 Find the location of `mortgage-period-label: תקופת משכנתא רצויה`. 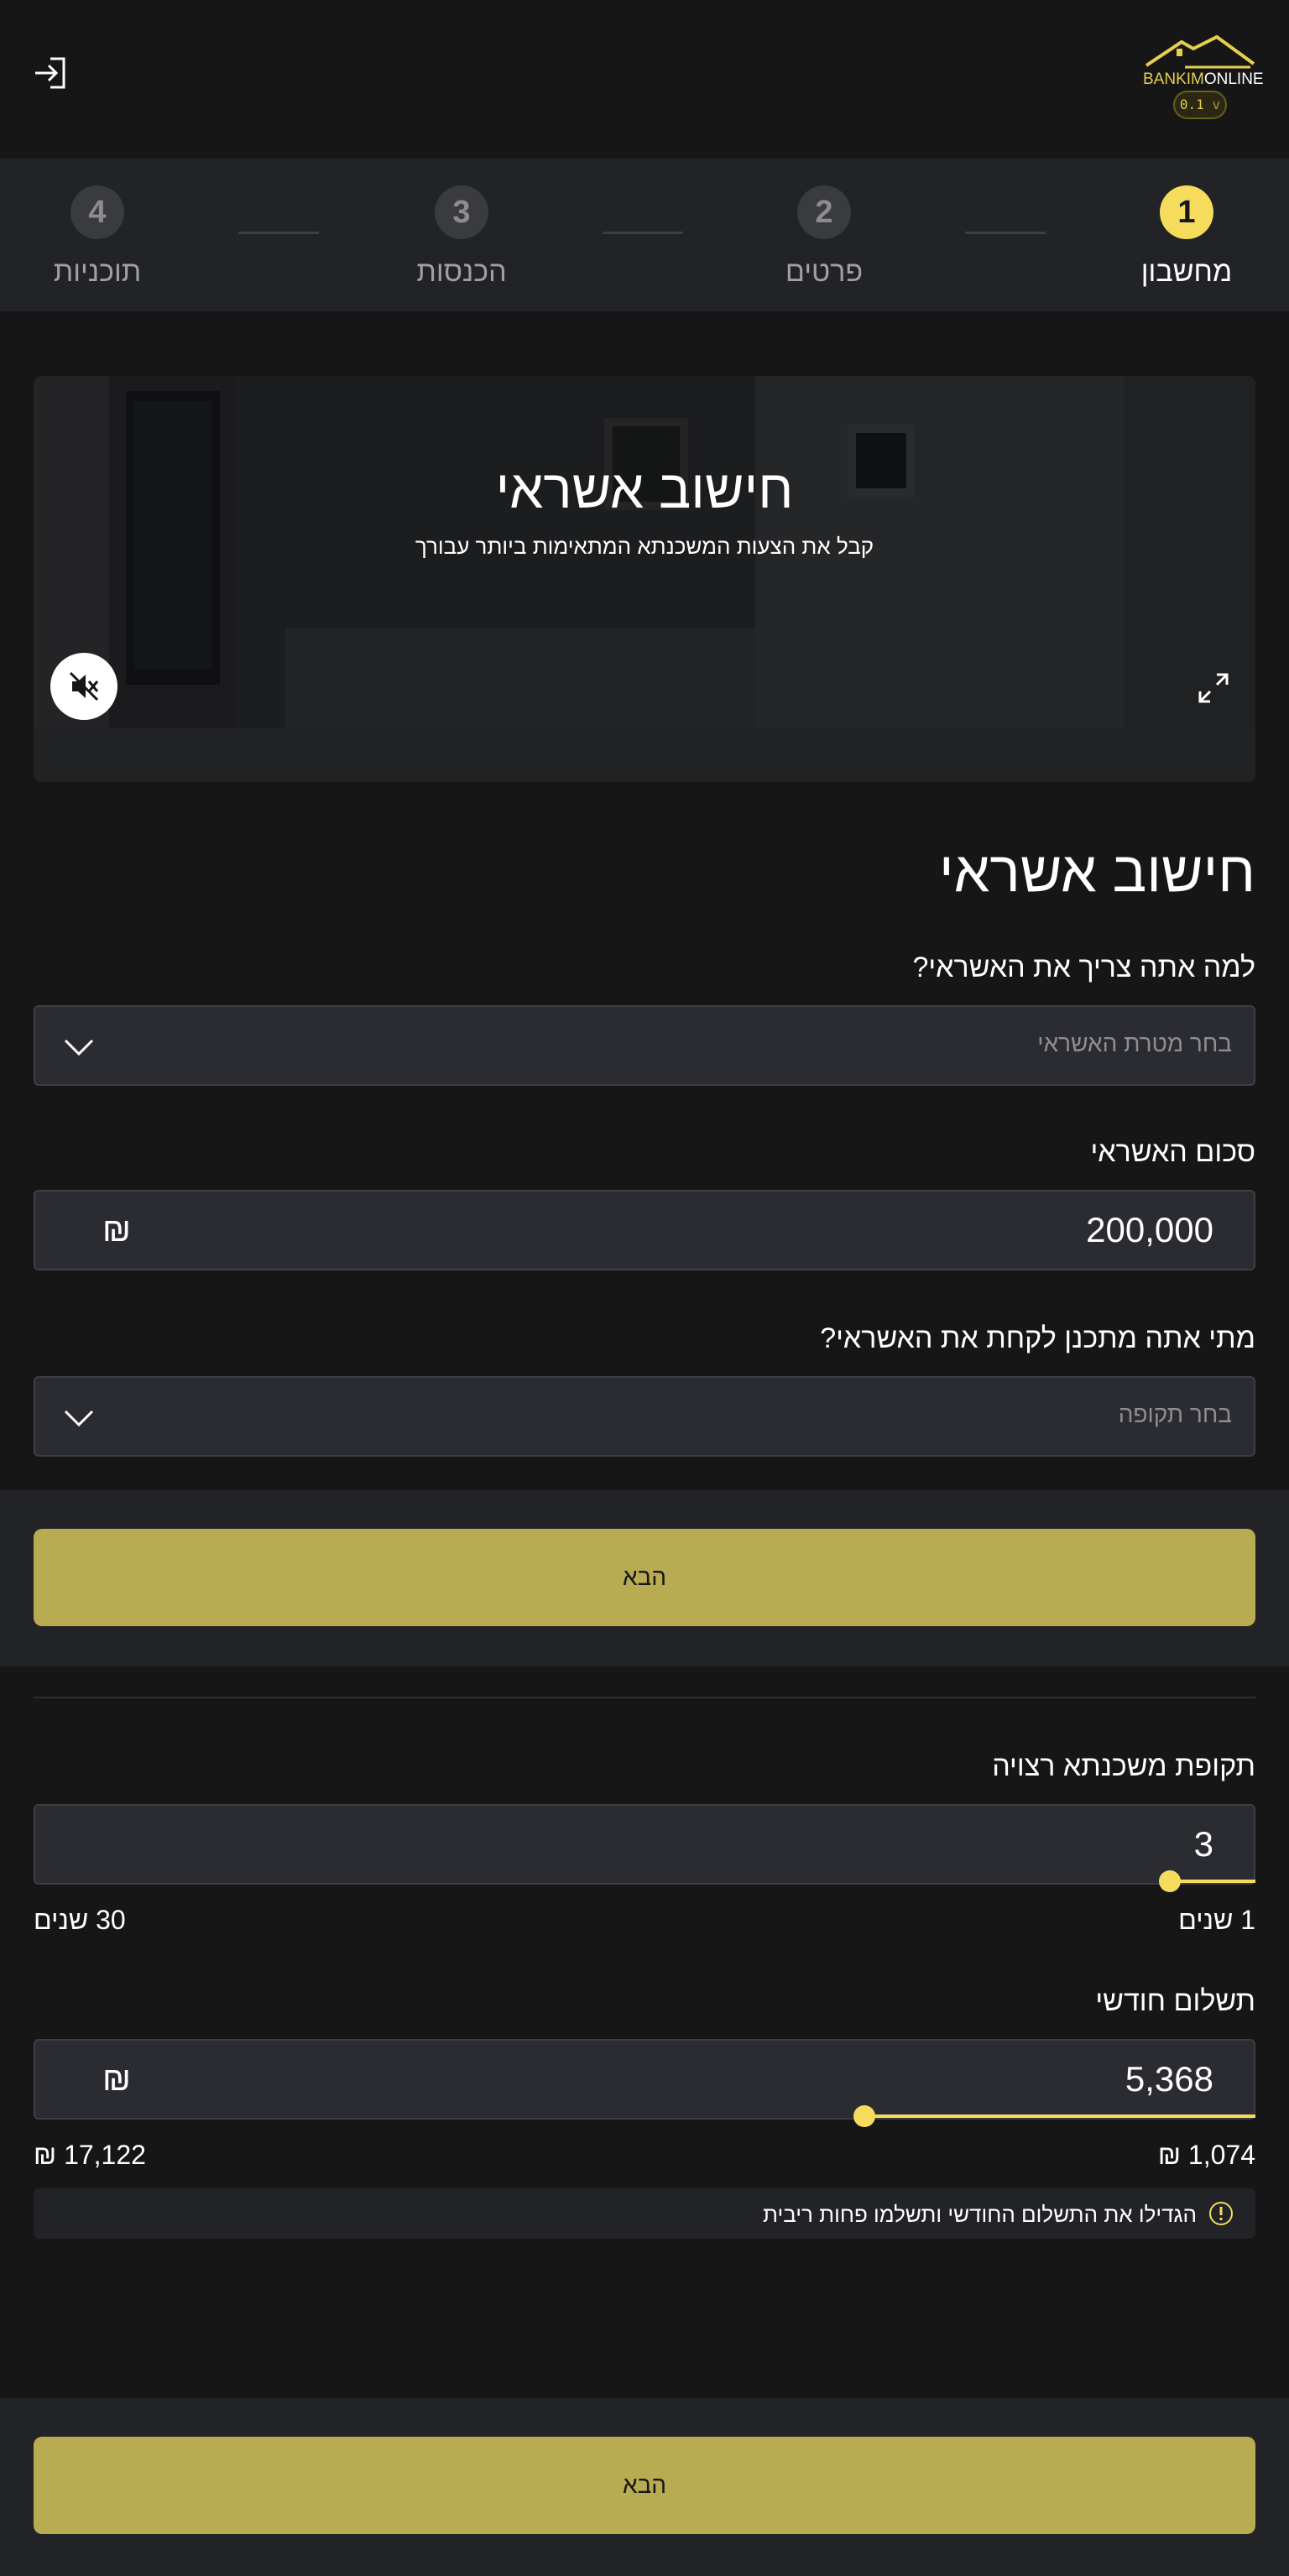

mortgage-period-label: תקופת משכנתא רצויה is located at coordinates (1123, 1766).